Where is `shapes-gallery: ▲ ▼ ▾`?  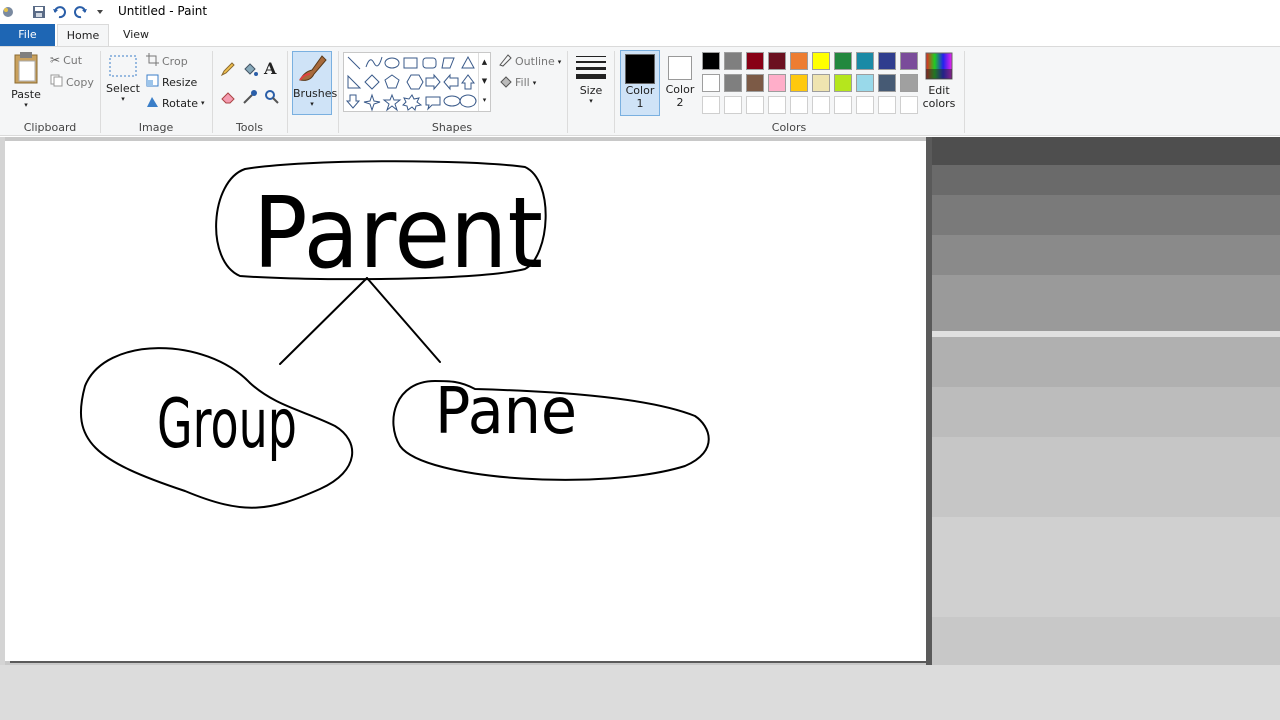
shapes-gallery: ▲ ▼ ▾ is located at coordinates (417, 82).